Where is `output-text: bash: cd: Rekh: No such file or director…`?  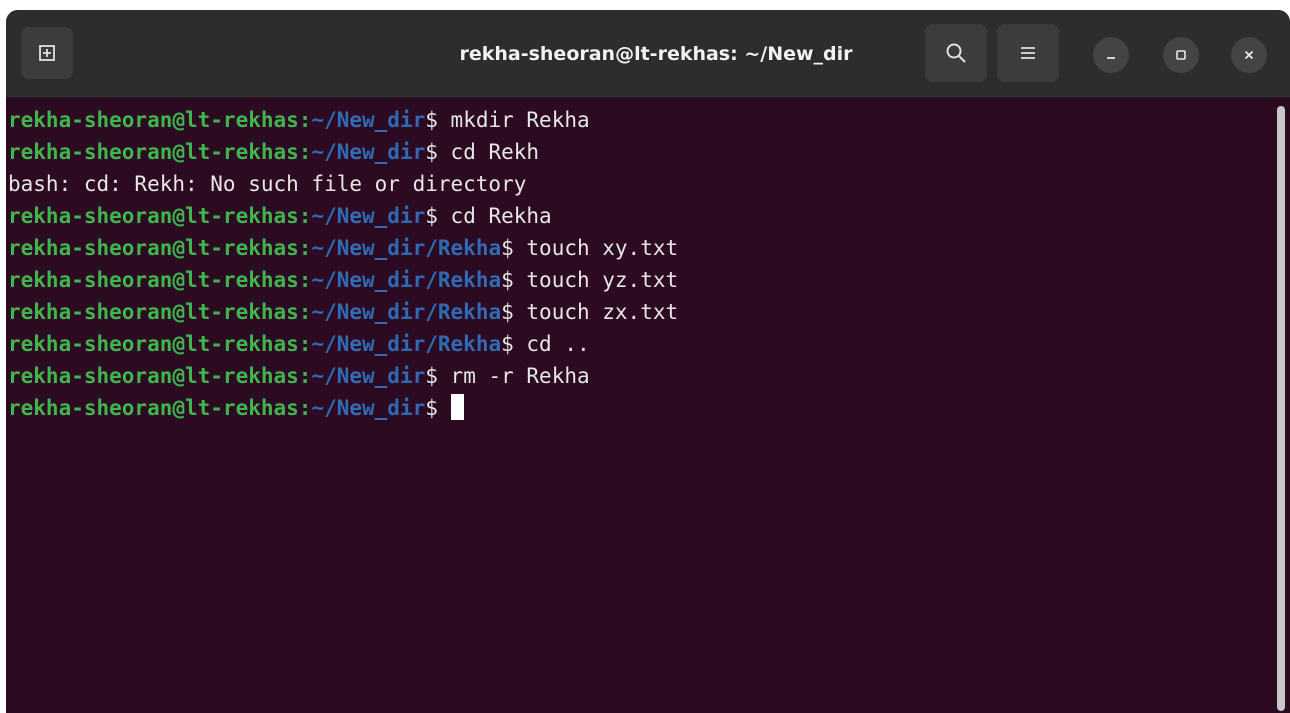
output-text: bash: cd: Rekh: No such file or director… is located at coordinates (267, 184).